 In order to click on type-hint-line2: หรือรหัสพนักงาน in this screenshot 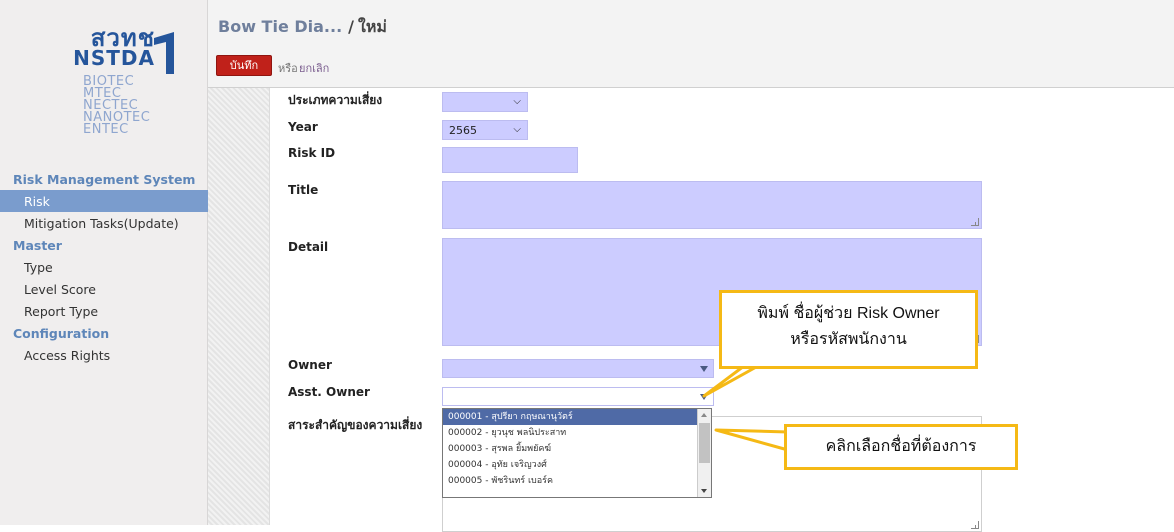, I will do `click(848, 339)`.